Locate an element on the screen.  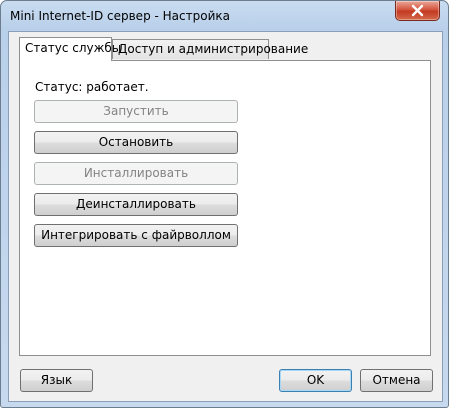
language-button: Язык is located at coordinates (56, 380).